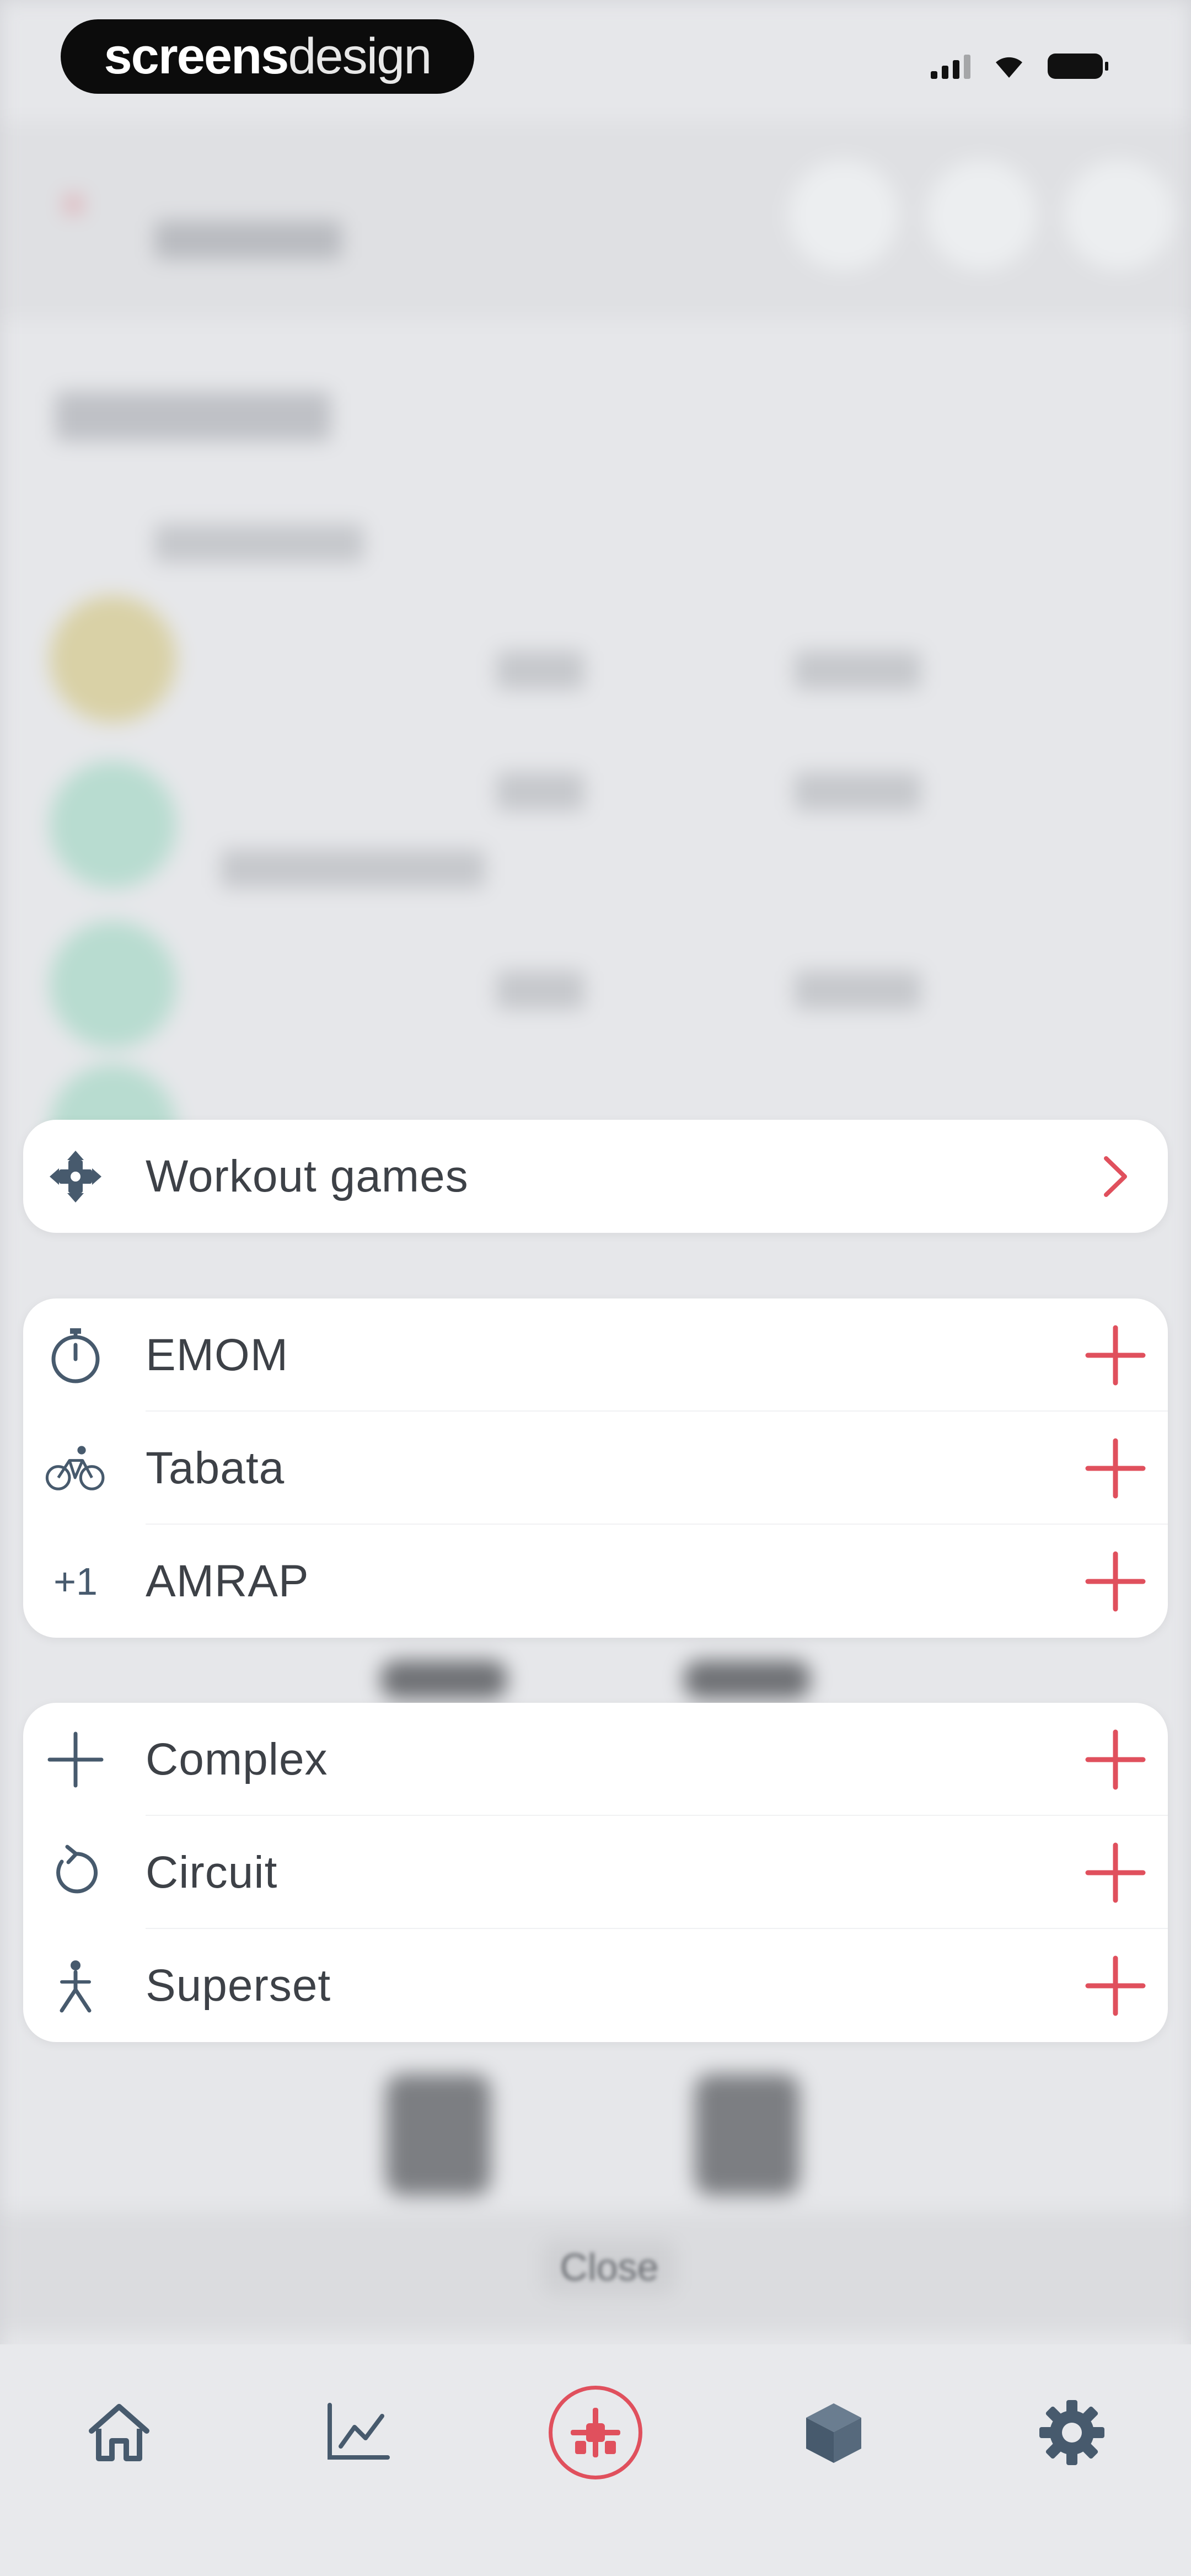 Image resolution: width=1191 pixels, height=2576 pixels. Describe the element at coordinates (237, 1759) in the screenshot. I see `menu-item-label: Complex` at that location.